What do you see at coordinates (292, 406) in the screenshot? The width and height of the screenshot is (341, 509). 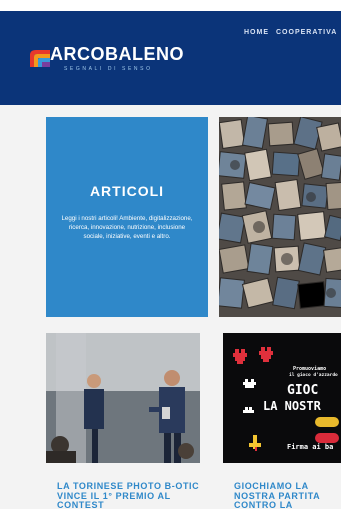 I see `poster-big-2: LA NOSTR` at bounding box center [292, 406].